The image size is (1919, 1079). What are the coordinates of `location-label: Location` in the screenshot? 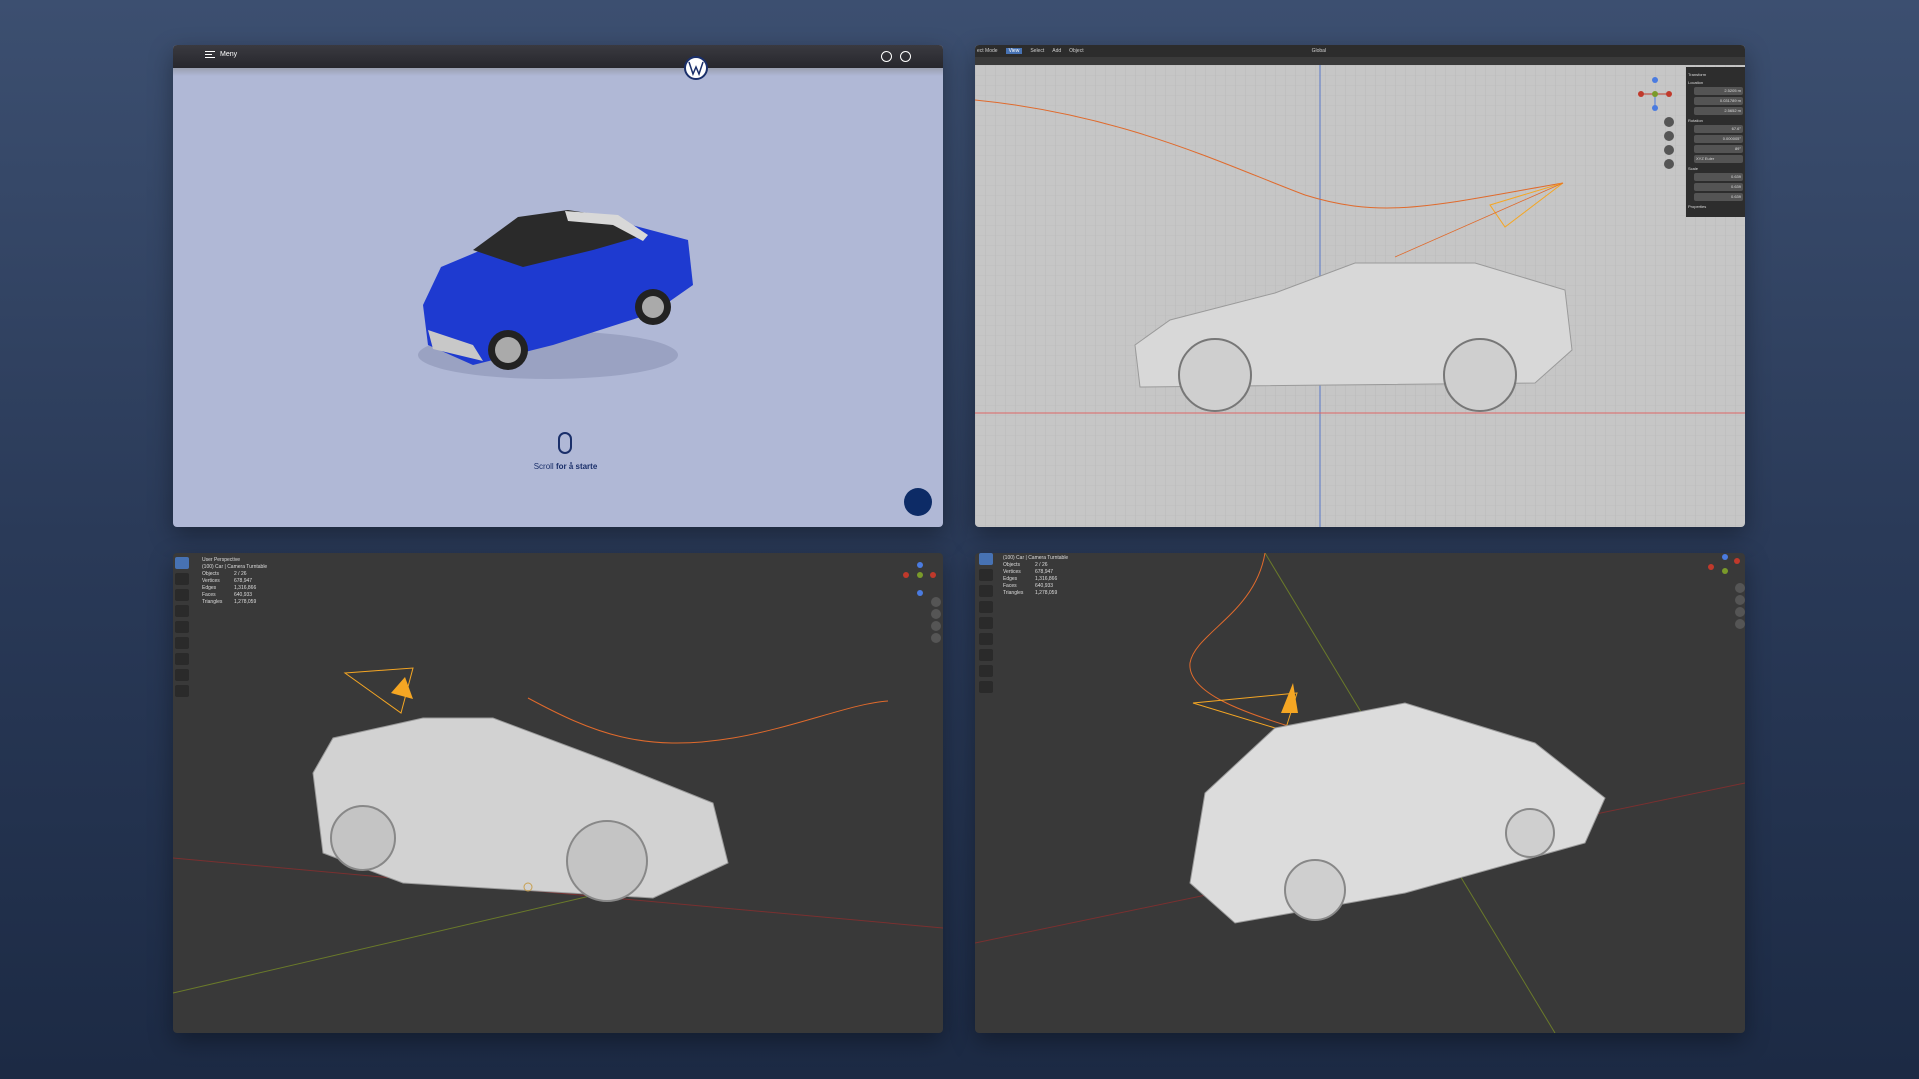 It's located at (1696, 82).